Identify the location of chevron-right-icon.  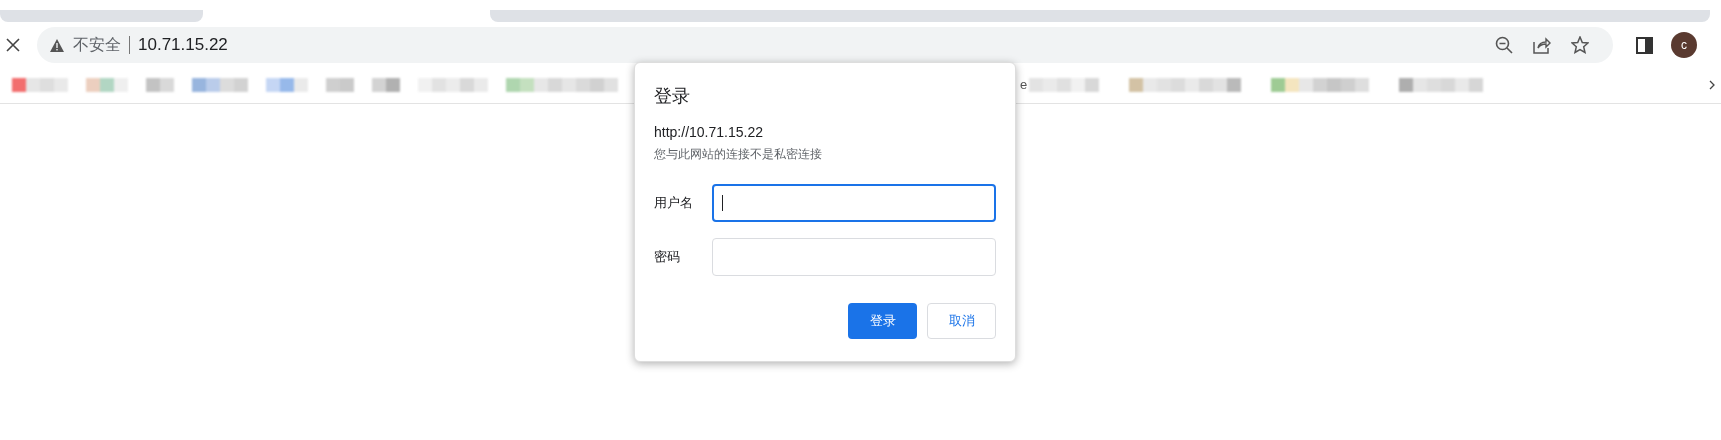
(1712, 84).